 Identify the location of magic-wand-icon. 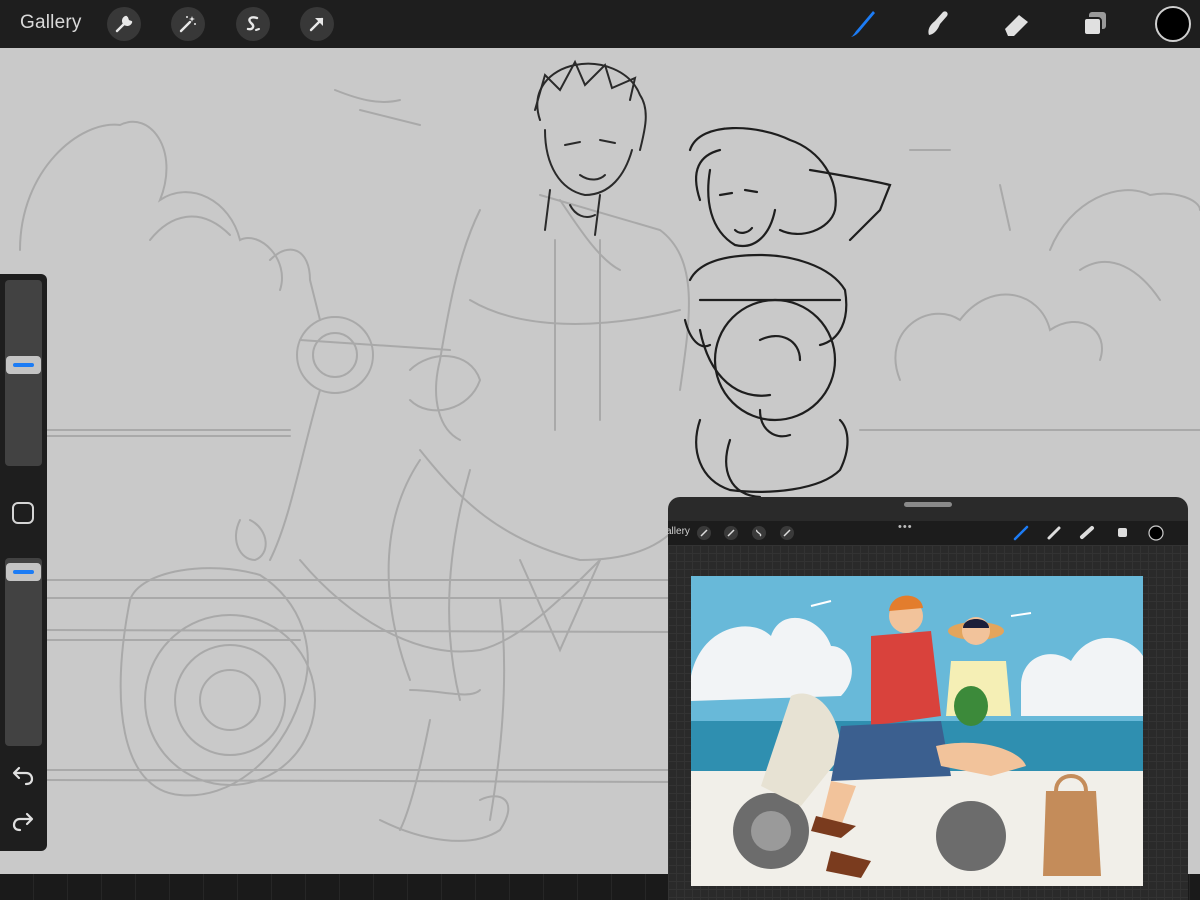
(188, 24).